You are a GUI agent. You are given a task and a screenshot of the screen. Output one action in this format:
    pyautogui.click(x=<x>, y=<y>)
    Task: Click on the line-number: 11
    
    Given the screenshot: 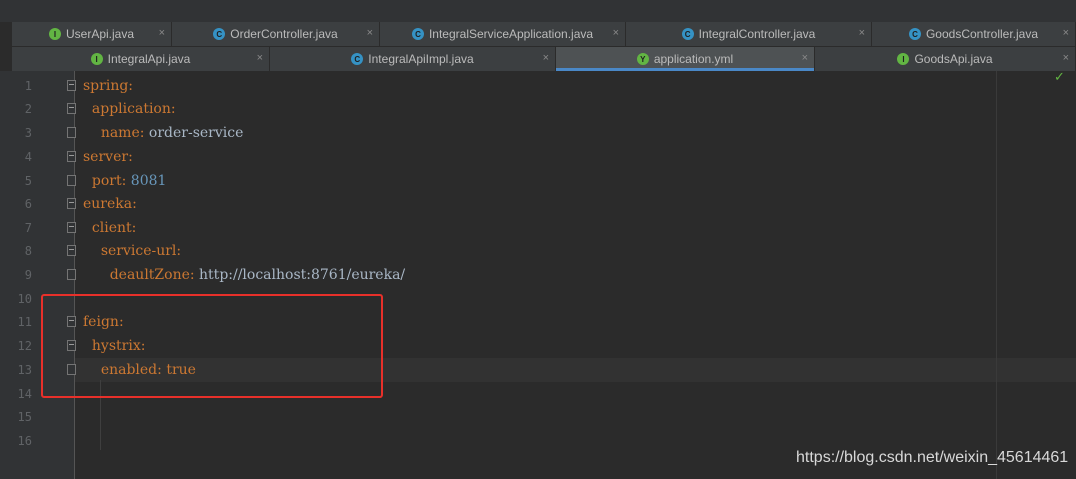 What is the action you would take?
    pyautogui.click(x=24, y=322)
    